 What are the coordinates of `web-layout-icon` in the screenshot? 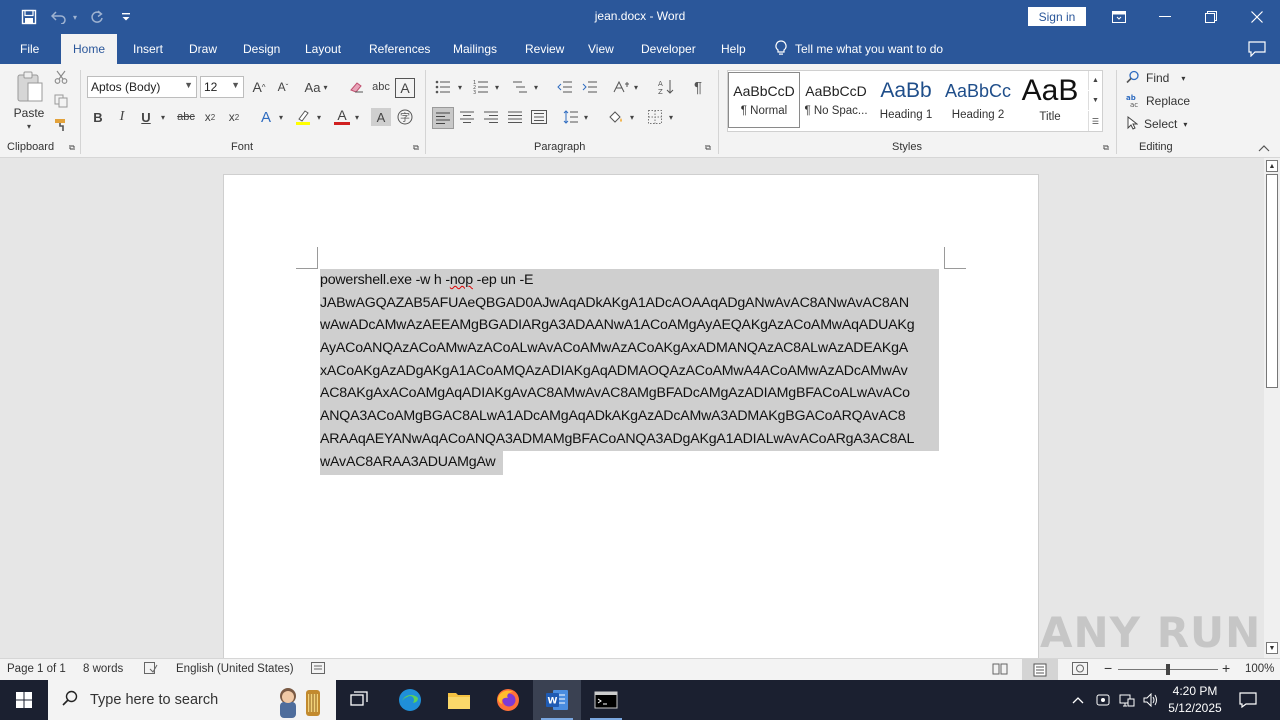 It's located at (1080, 670).